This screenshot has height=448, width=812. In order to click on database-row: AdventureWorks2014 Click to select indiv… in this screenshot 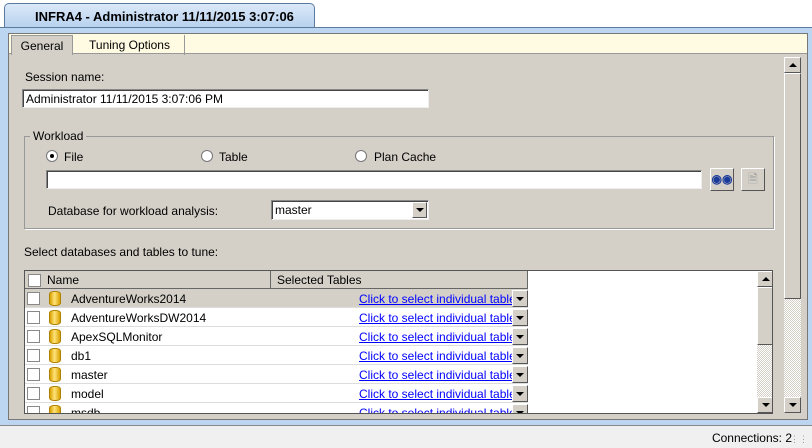, I will do `click(276, 298)`.